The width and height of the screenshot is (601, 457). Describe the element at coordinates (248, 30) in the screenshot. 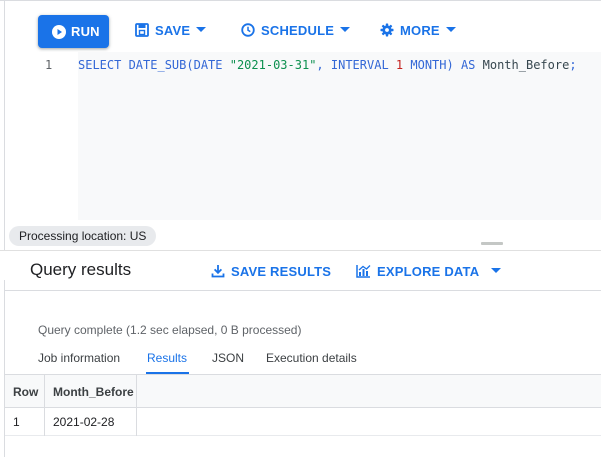

I see `clock-icon` at that location.